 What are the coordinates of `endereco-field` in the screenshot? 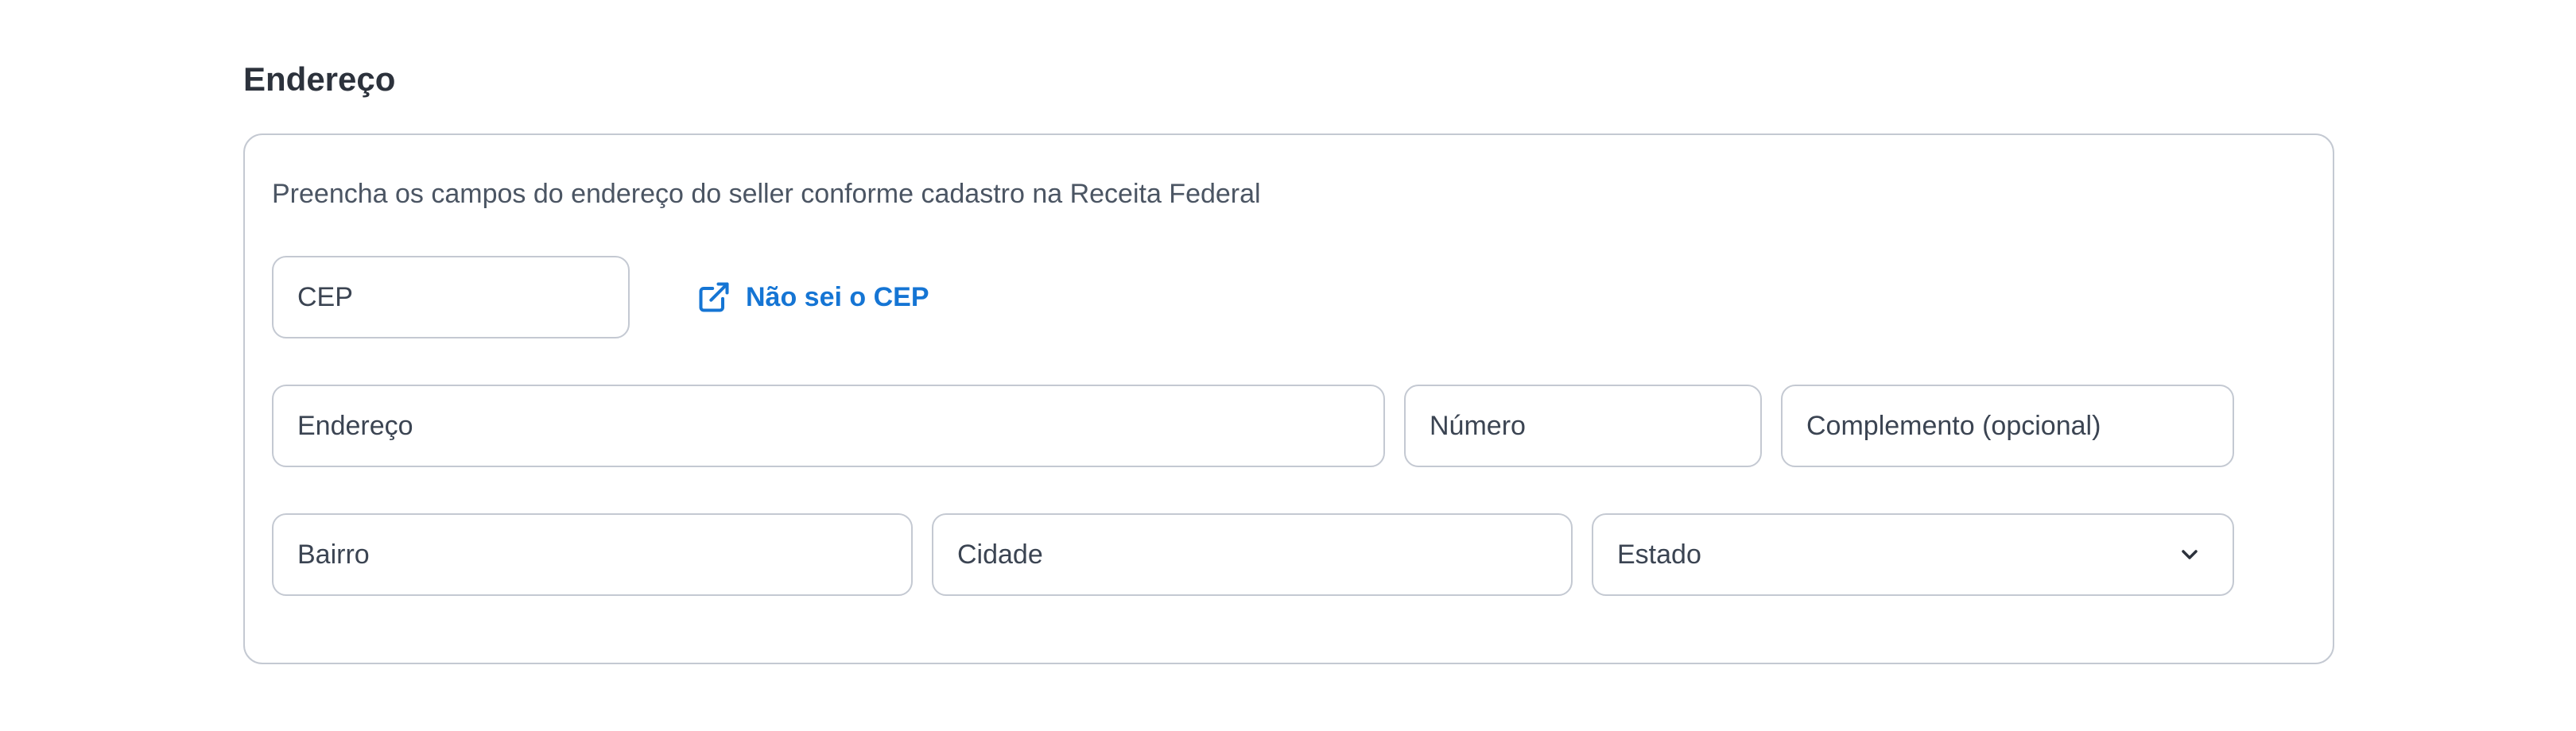 It's located at (829, 426).